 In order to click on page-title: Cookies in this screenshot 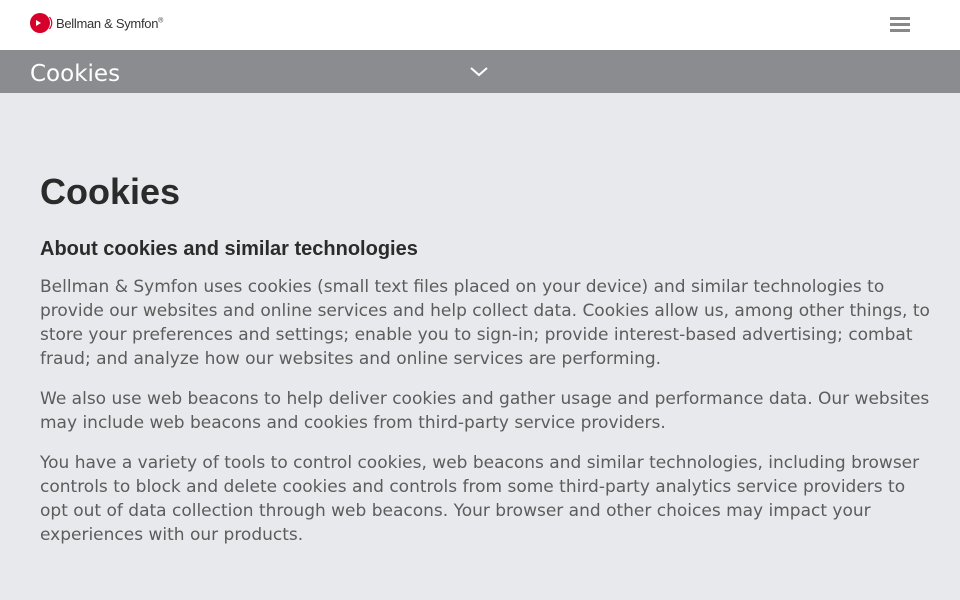, I will do `click(110, 191)`.